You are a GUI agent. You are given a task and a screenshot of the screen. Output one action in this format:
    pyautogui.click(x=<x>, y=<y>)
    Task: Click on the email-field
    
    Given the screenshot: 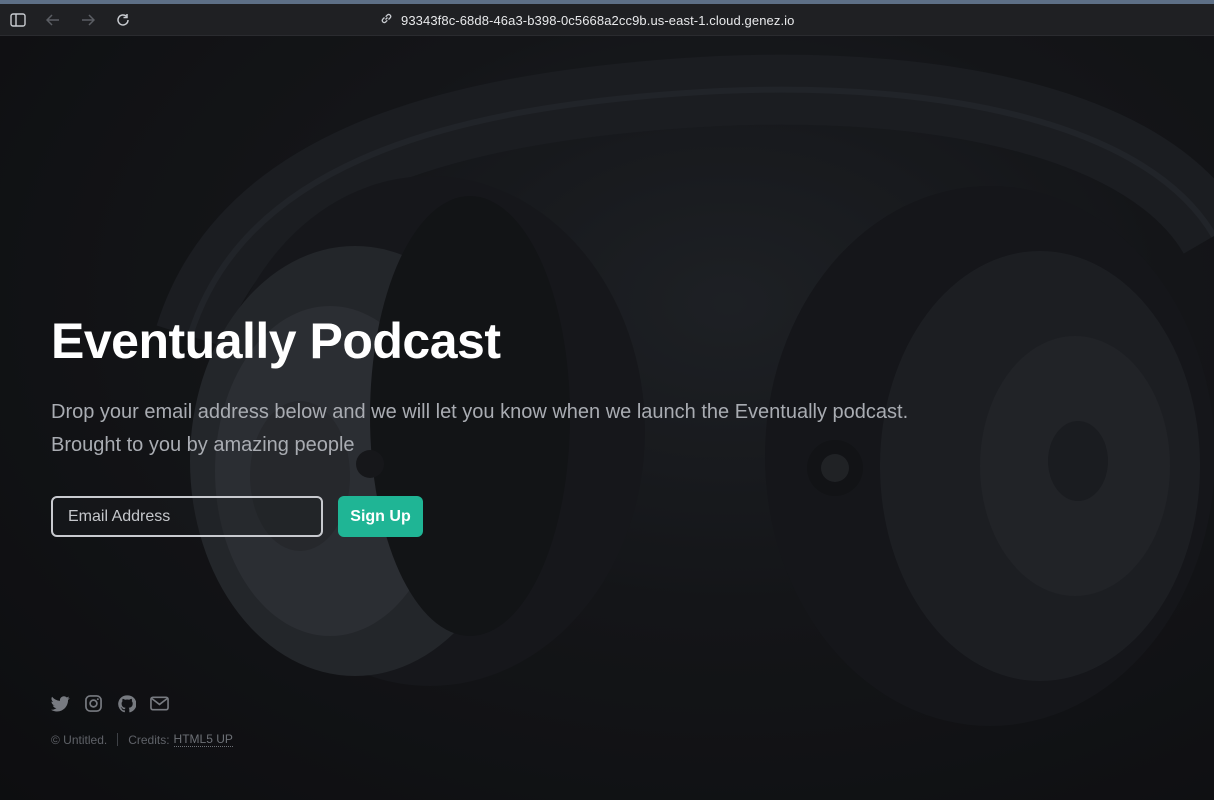 What is the action you would take?
    pyautogui.click(x=187, y=516)
    